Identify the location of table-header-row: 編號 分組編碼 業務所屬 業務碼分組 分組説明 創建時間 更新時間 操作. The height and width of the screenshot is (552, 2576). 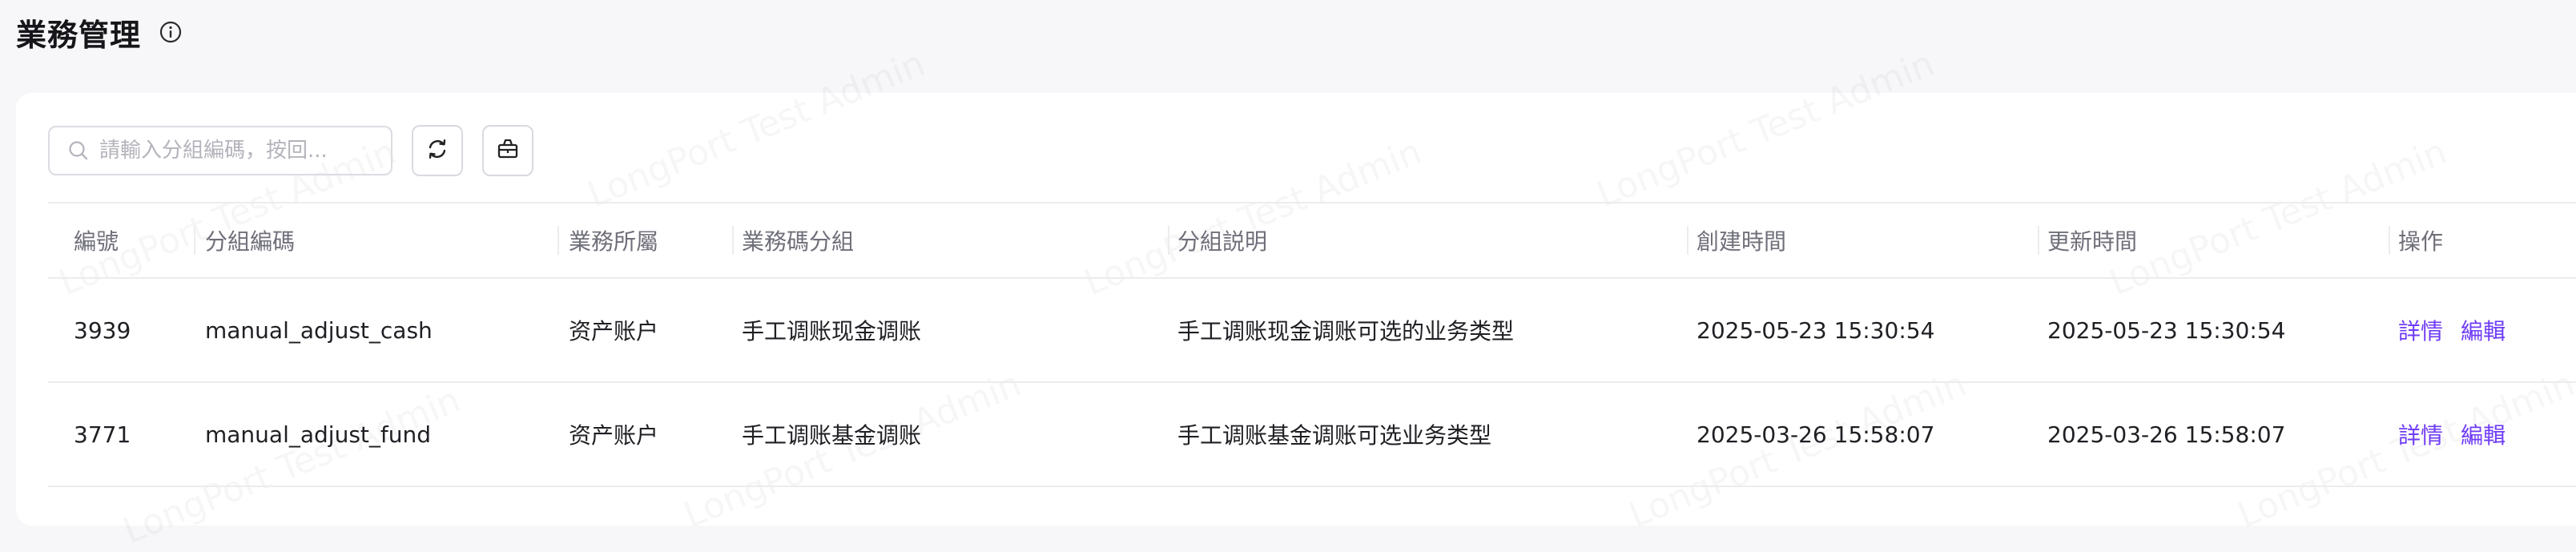
(1312, 240).